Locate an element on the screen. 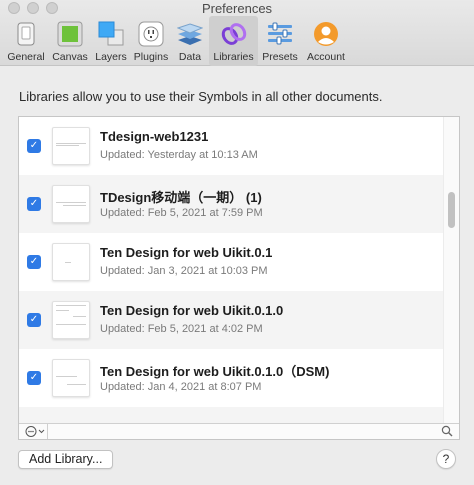 This screenshot has width=474, height=485. library-name: Ten Design for web Uikit.0.1.0 is located at coordinates (192, 310).